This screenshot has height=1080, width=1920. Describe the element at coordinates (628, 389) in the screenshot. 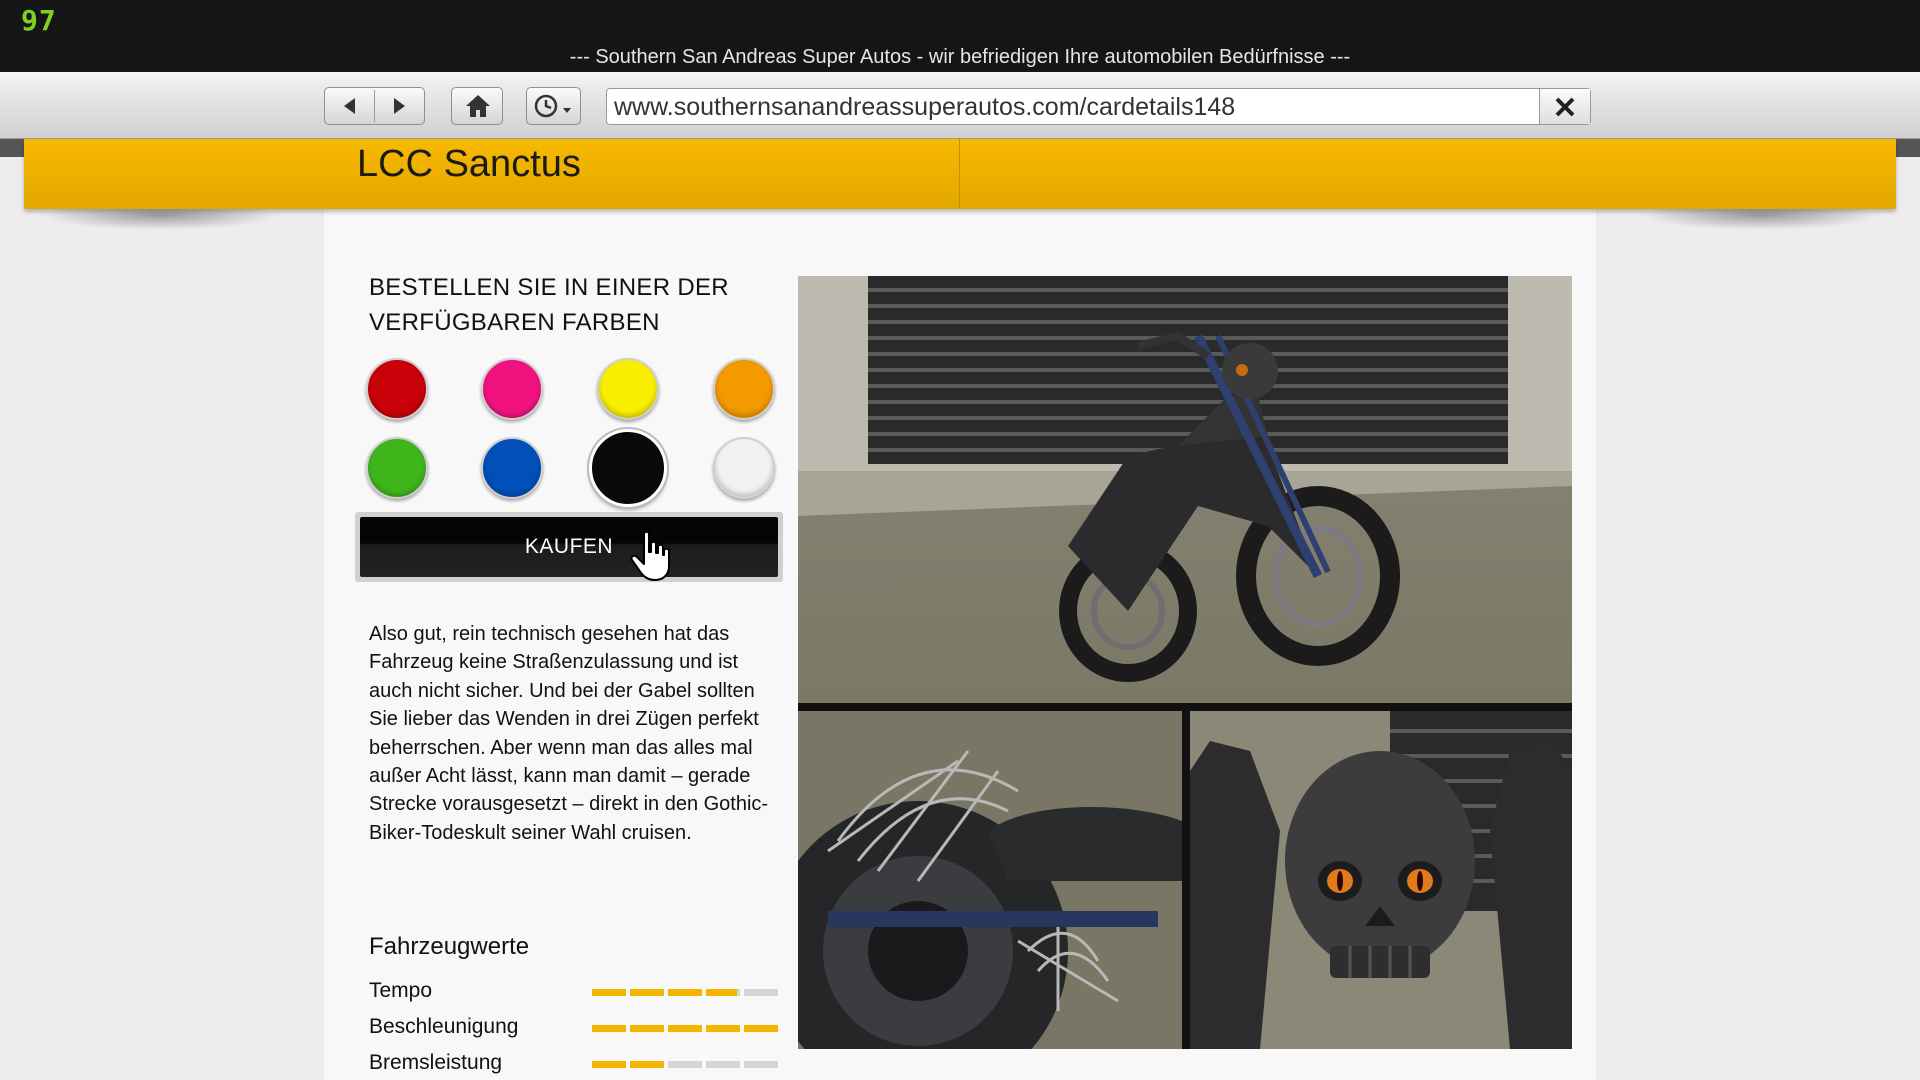

I see `color-swatch-yellow` at that location.